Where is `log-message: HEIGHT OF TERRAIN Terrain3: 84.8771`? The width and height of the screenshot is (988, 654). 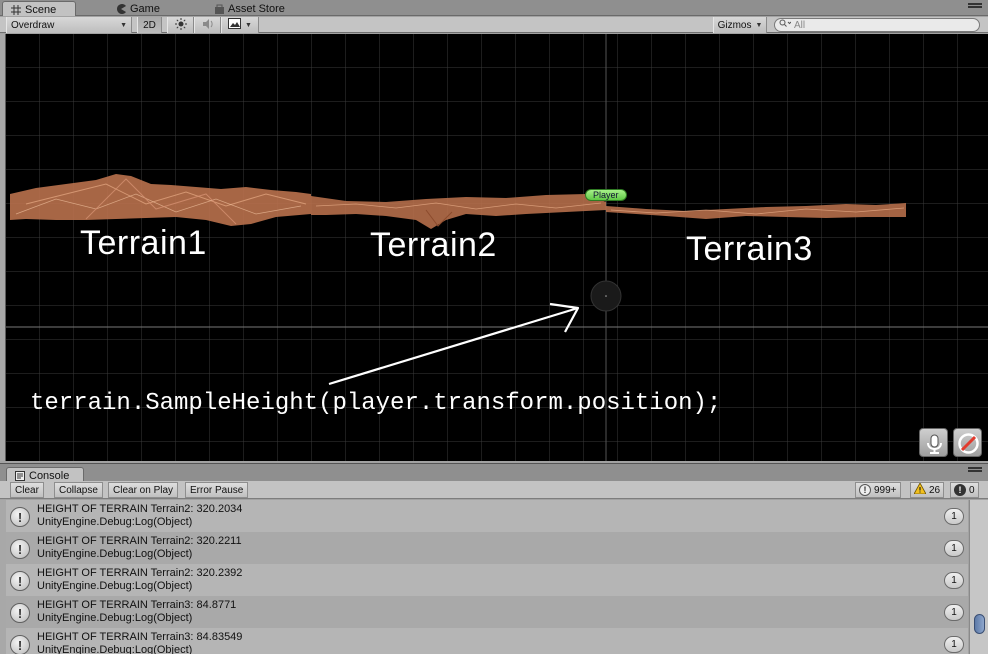
log-message: HEIGHT OF TERRAIN Terrain3: 84.8771 is located at coordinates (137, 605).